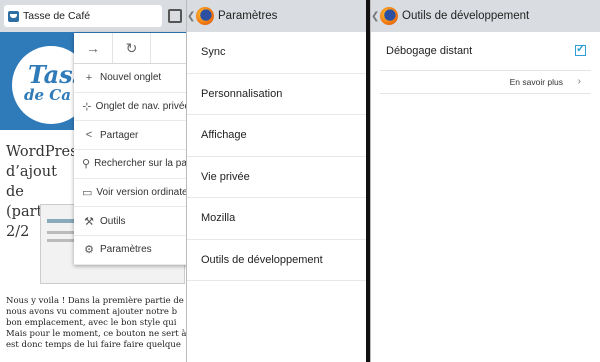 Image resolution: width=600 pixels, height=362 pixels. What do you see at coordinates (96, 334) in the screenshot?
I see `article-line: Mais pour le moment, ce bouton ne sert à` at bounding box center [96, 334].